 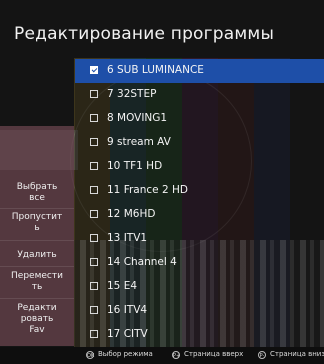 What do you see at coordinates (137, 118) in the screenshot?
I see `channel-label: 8 MOVING1` at bounding box center [137, 118].